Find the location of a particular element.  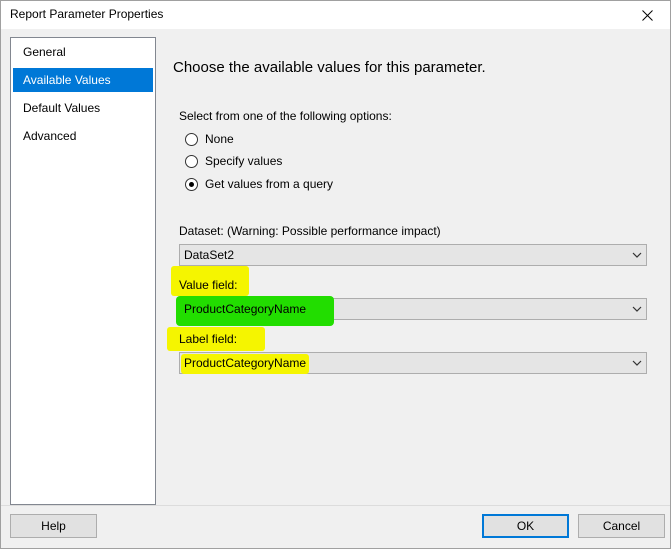

radio-none: None is located at coordinates (209, 139).